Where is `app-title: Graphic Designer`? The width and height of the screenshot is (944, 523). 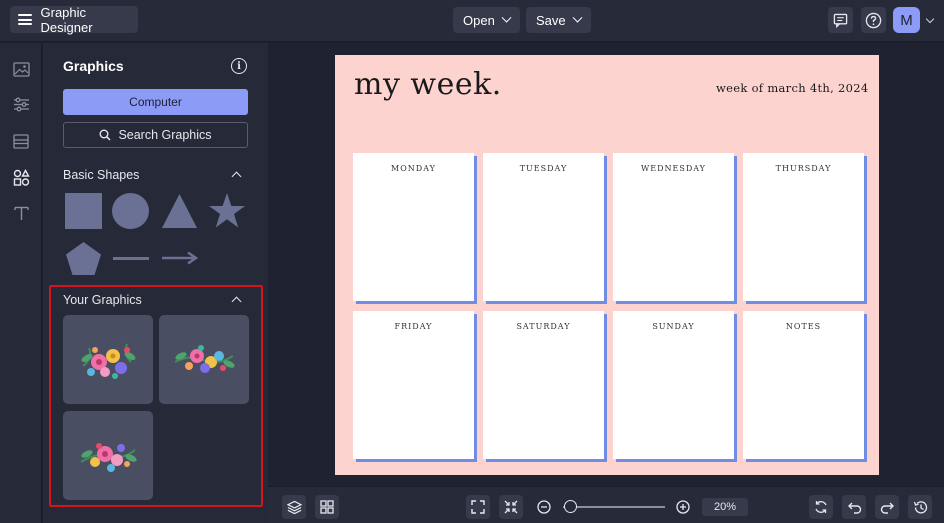 app-title: Graphic Designer is located at coordinates (66, 19).